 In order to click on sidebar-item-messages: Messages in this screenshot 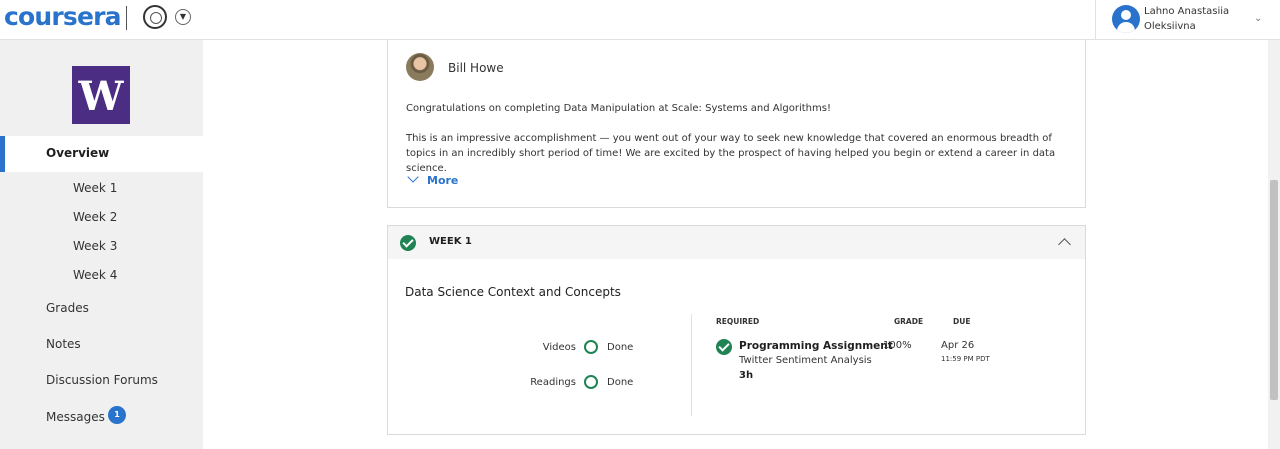, I will do `click(75, 417)`.